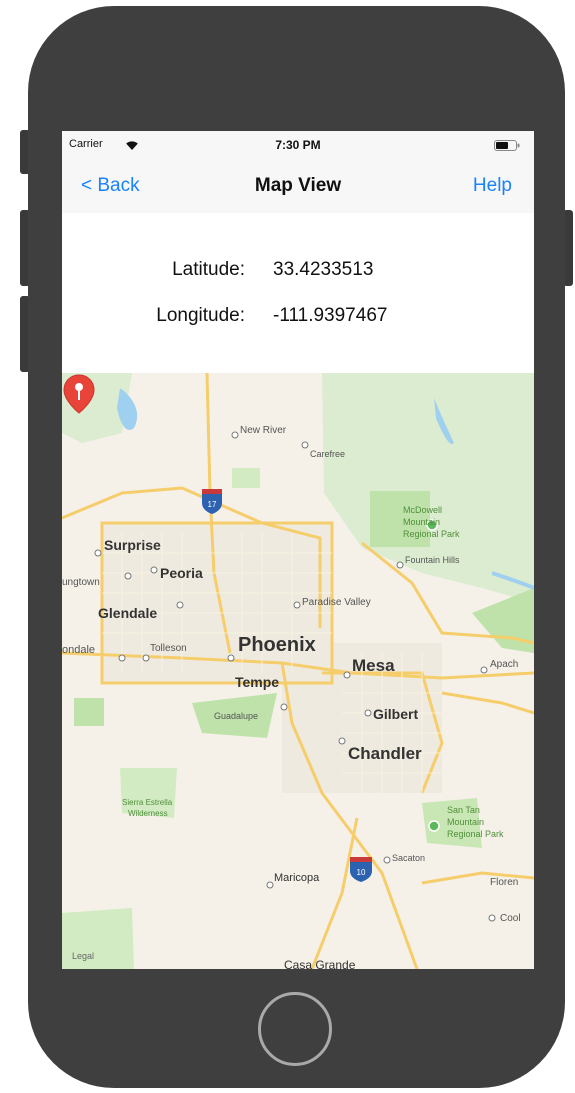 The width and height of the screenshot is (575, 1093). Describe the element at coordinates (422, 510) in the screenshot. I see `label-mcdowell: McDowell` at that location.